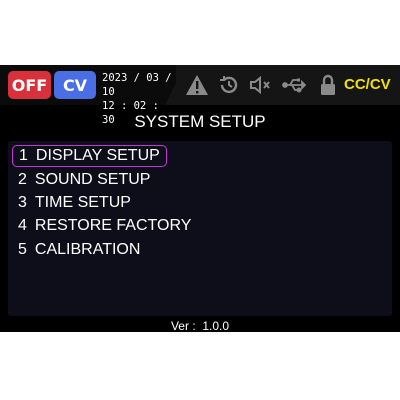 This screenshot has height=400, width=400. I want to click on menu-item-number: 3, so click(22, 202).